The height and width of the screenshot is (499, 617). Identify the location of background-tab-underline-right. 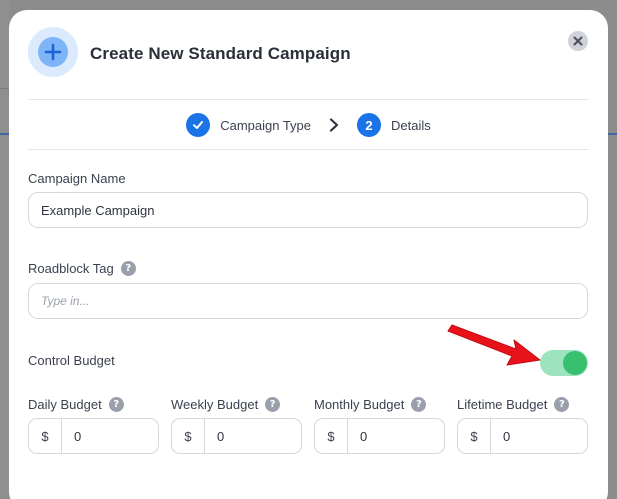
(612, 134).